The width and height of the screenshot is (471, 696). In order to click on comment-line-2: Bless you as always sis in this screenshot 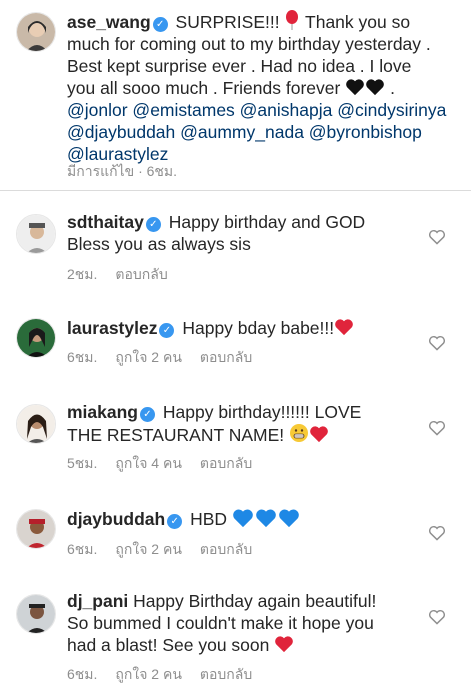, I will do `click(159, 244)`.